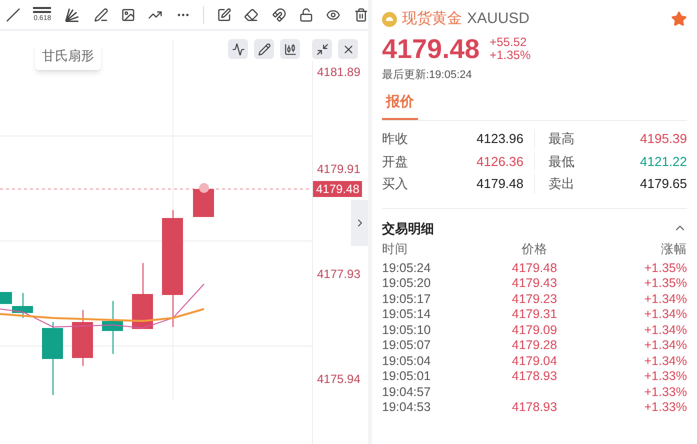  I want to click on shrink-button, so click(322, 49).